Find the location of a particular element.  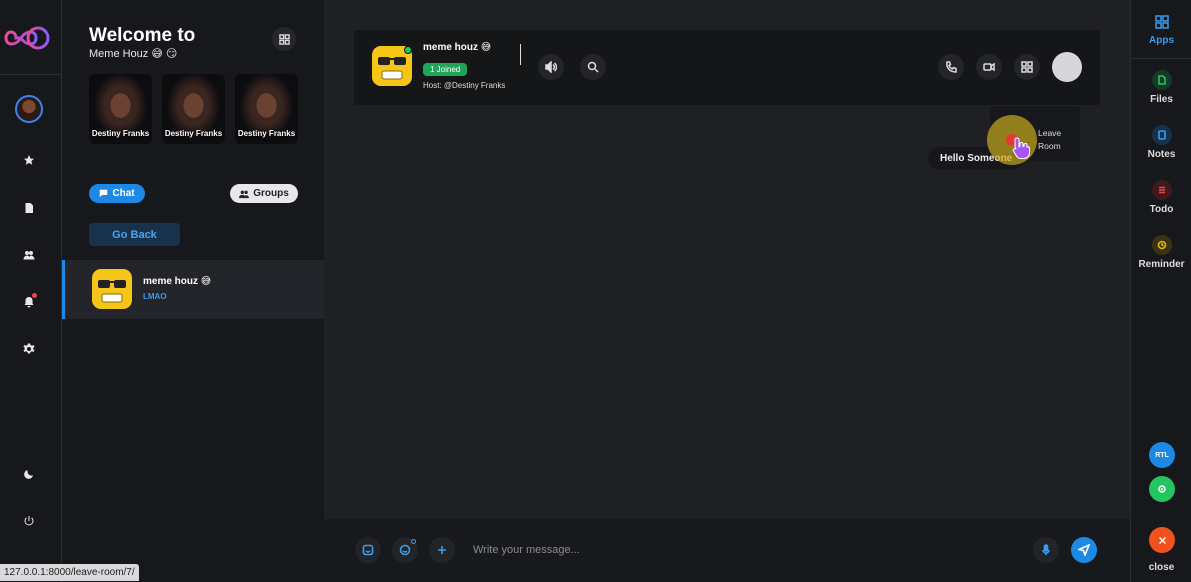

dark-mode-toggle is located at coordinates (29, 474).